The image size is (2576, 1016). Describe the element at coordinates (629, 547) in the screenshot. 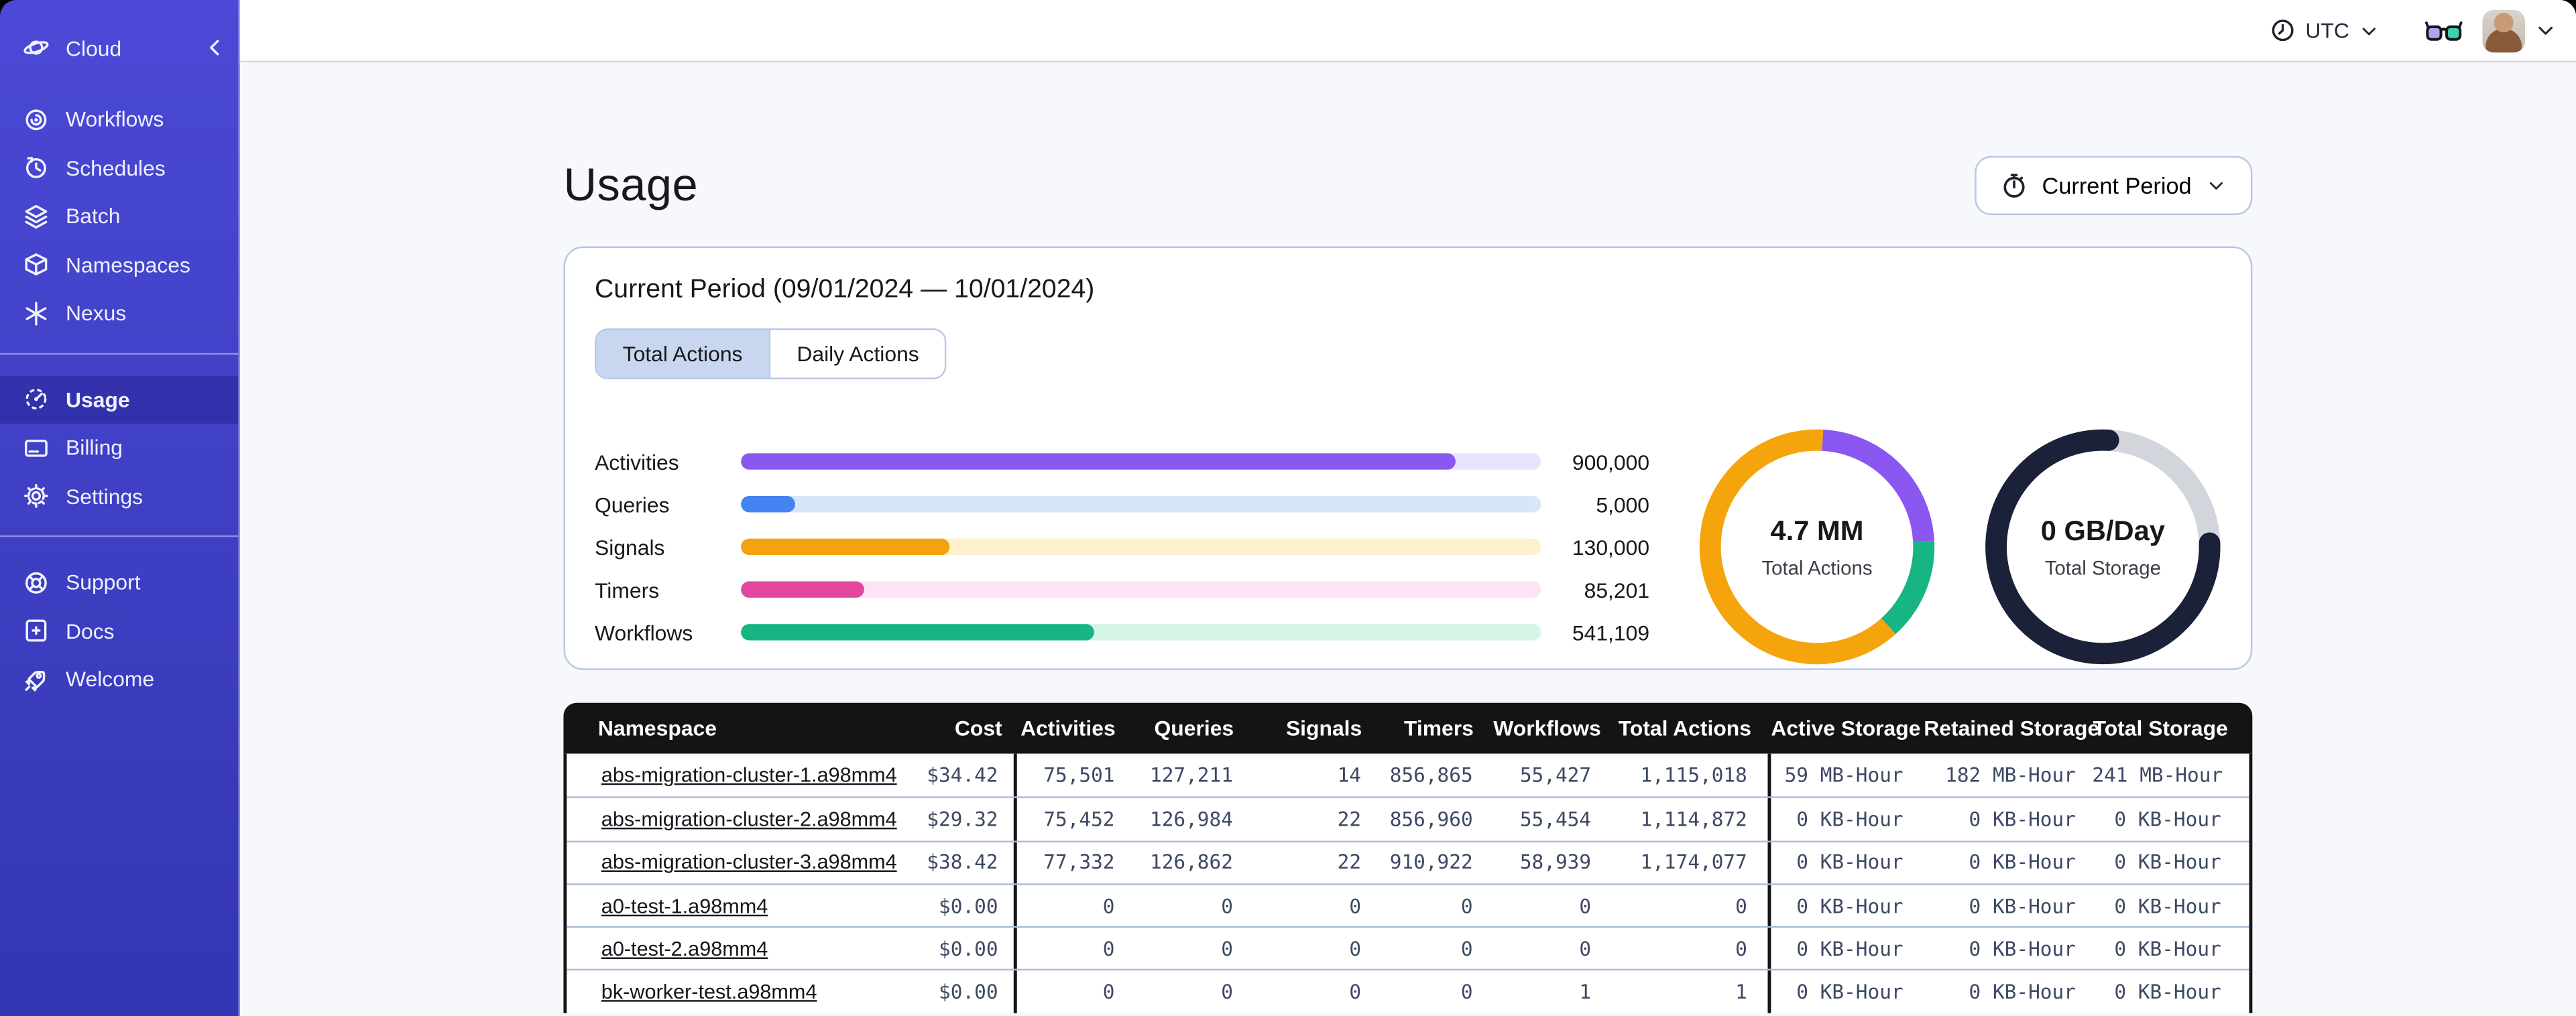

I see `bar-label: Signals` at that location.